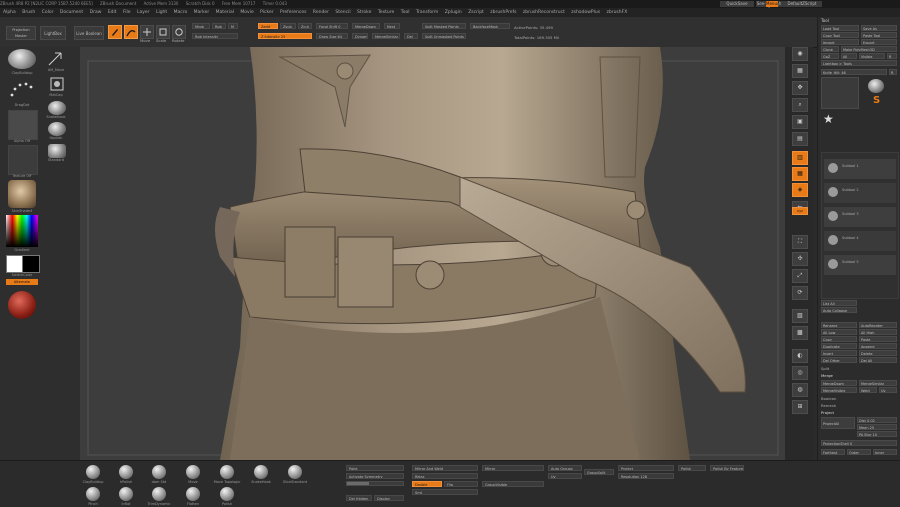 The width and height of the screenshot is (900, 507). Describe the element at coordinates (859, 63) in the screenshot. I see `lightbox-tools-button: Lightbox > Tools` at that location.